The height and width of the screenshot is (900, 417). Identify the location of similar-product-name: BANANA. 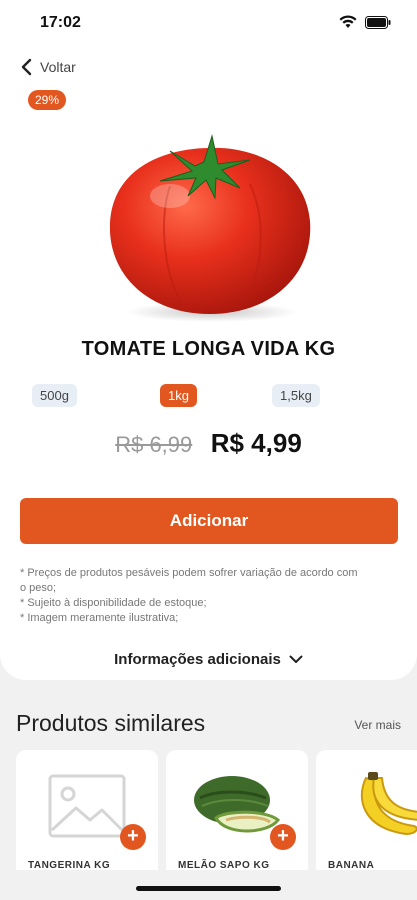
(351, 865).